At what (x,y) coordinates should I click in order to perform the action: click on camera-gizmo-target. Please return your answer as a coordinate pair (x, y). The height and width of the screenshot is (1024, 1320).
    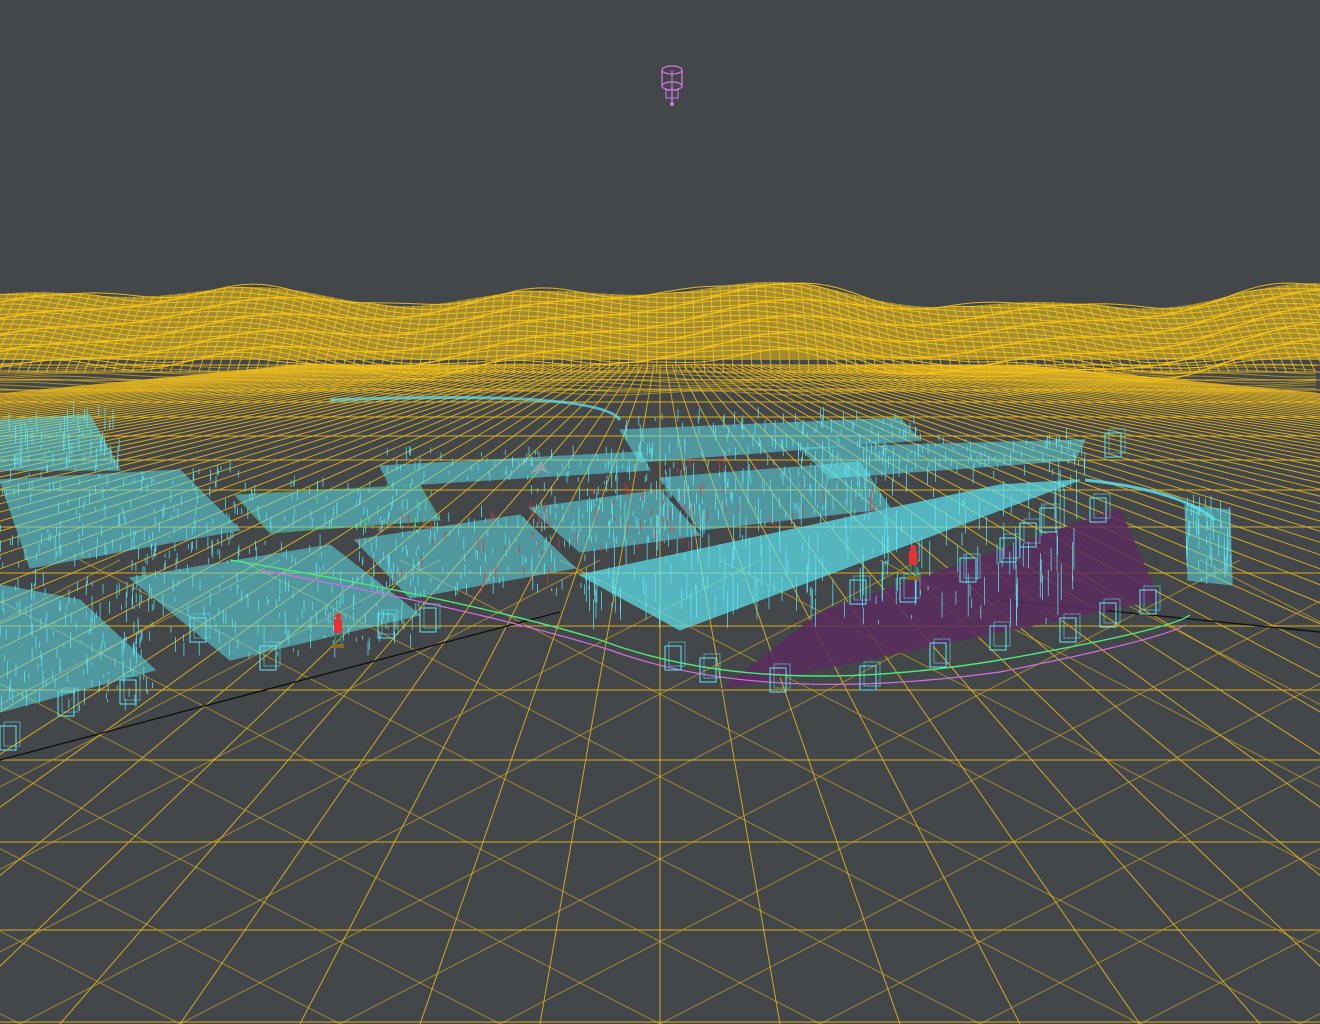
    Looking at the image, I should click on (672, 104).